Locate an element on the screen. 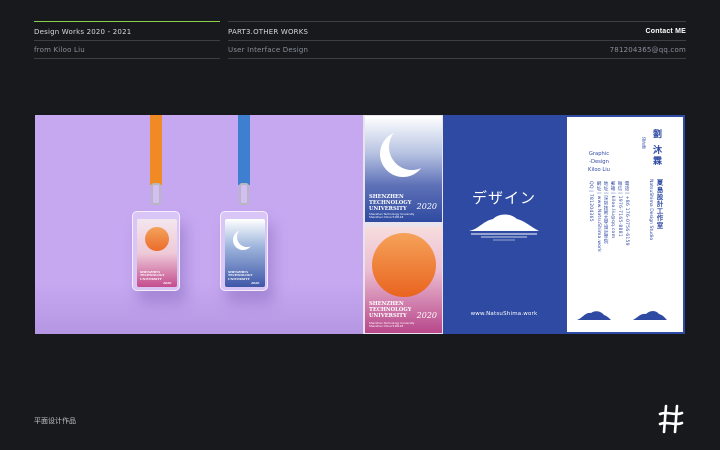 This screenshot has height=450, width=720. studio-name-en: NatsuShima Design Studio is located at coordinates (650, 210).